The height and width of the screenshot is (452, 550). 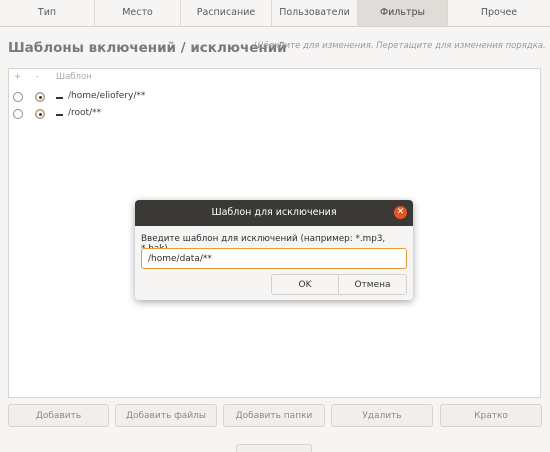 I want to click on close-icon: ✕, so click(x=400, y=212).